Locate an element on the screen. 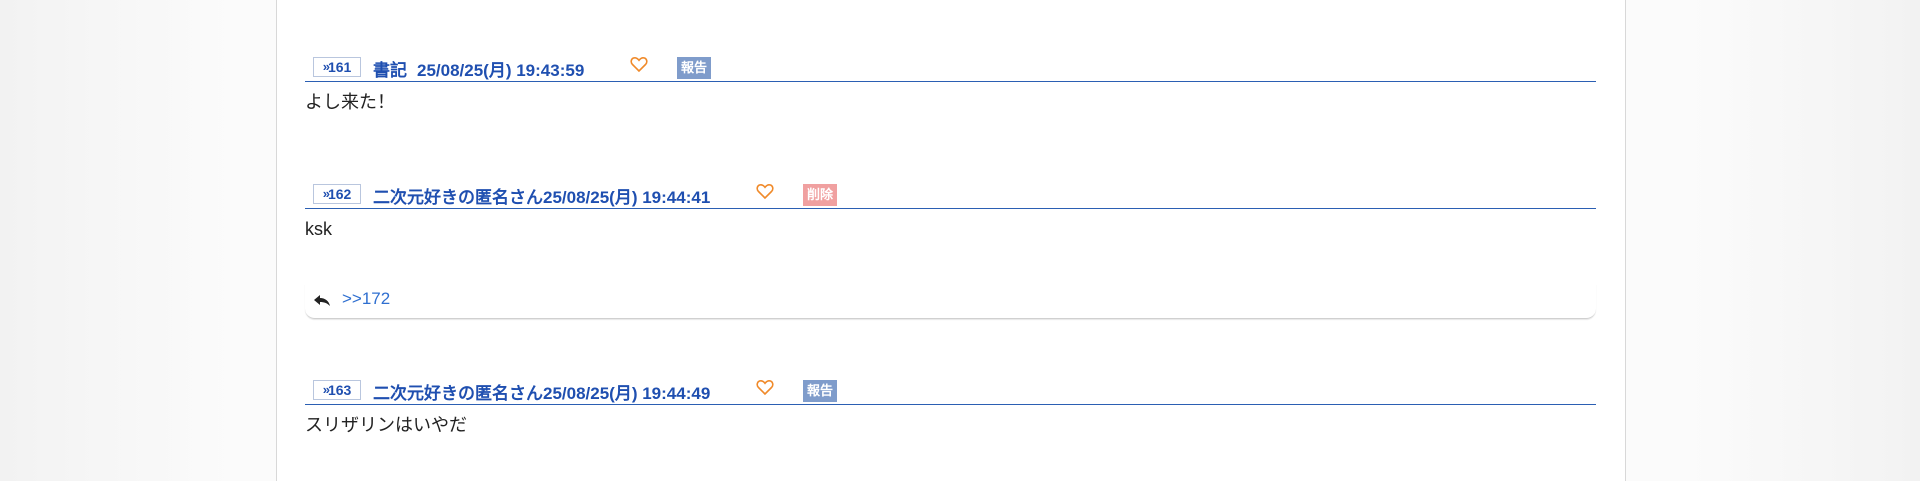 This screenshot has width=1920, height=481. res-number-button: » 161 is located at coordinates (337, 67).